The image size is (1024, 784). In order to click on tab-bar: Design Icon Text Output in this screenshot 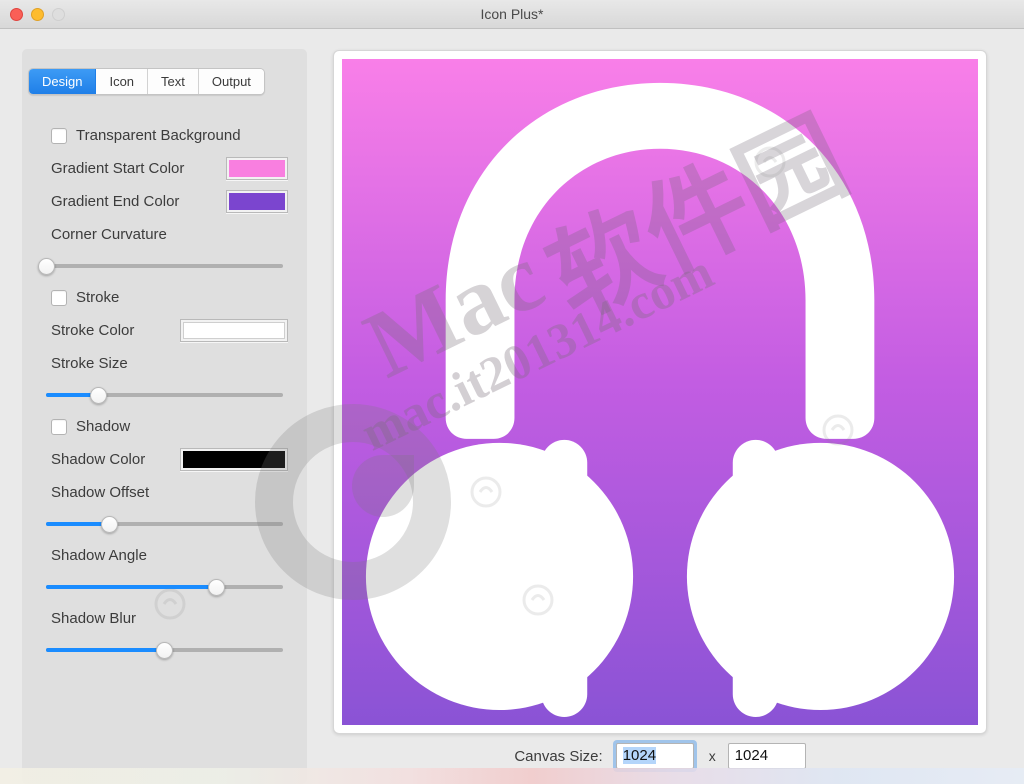, I will do `click(146, 81)`.